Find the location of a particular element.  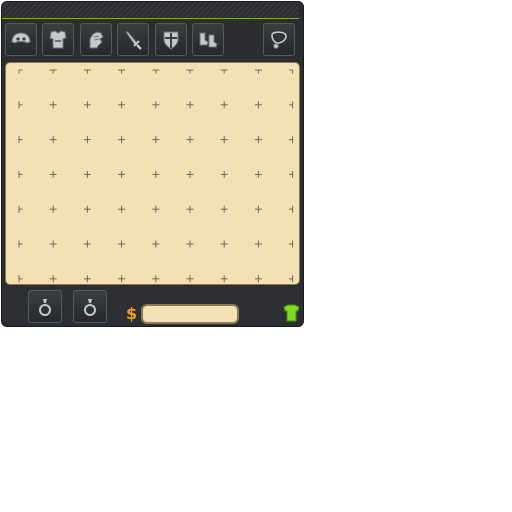

amulet-slot is located at coordinates (279, 39).